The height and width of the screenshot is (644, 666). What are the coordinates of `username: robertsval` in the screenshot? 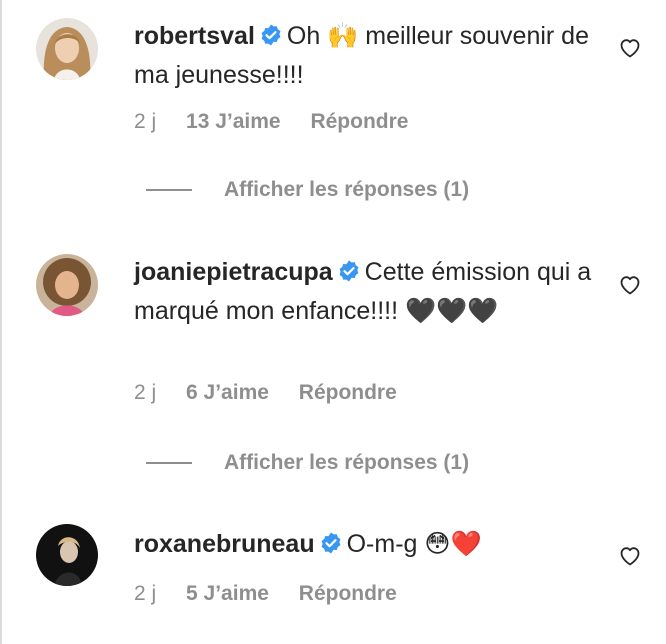 It's located at (194, 36).